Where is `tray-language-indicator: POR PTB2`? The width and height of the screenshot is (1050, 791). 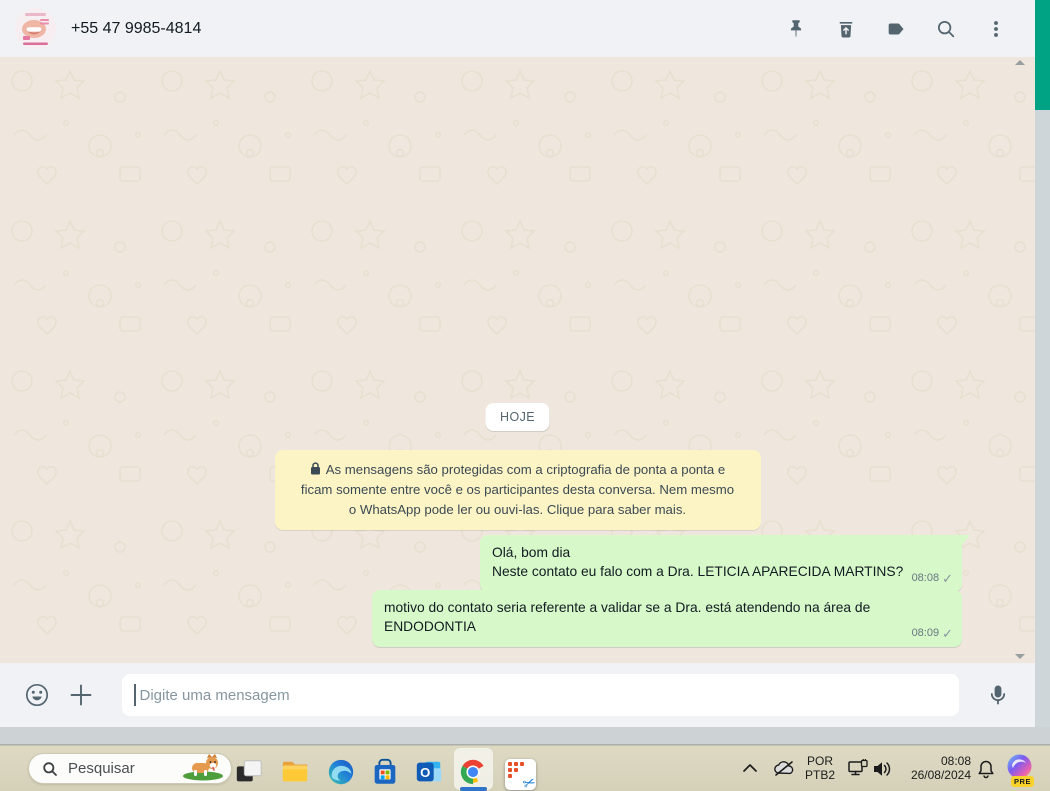 tray-language-indicator: POR PTB2 is located at coordinates (820, 768).